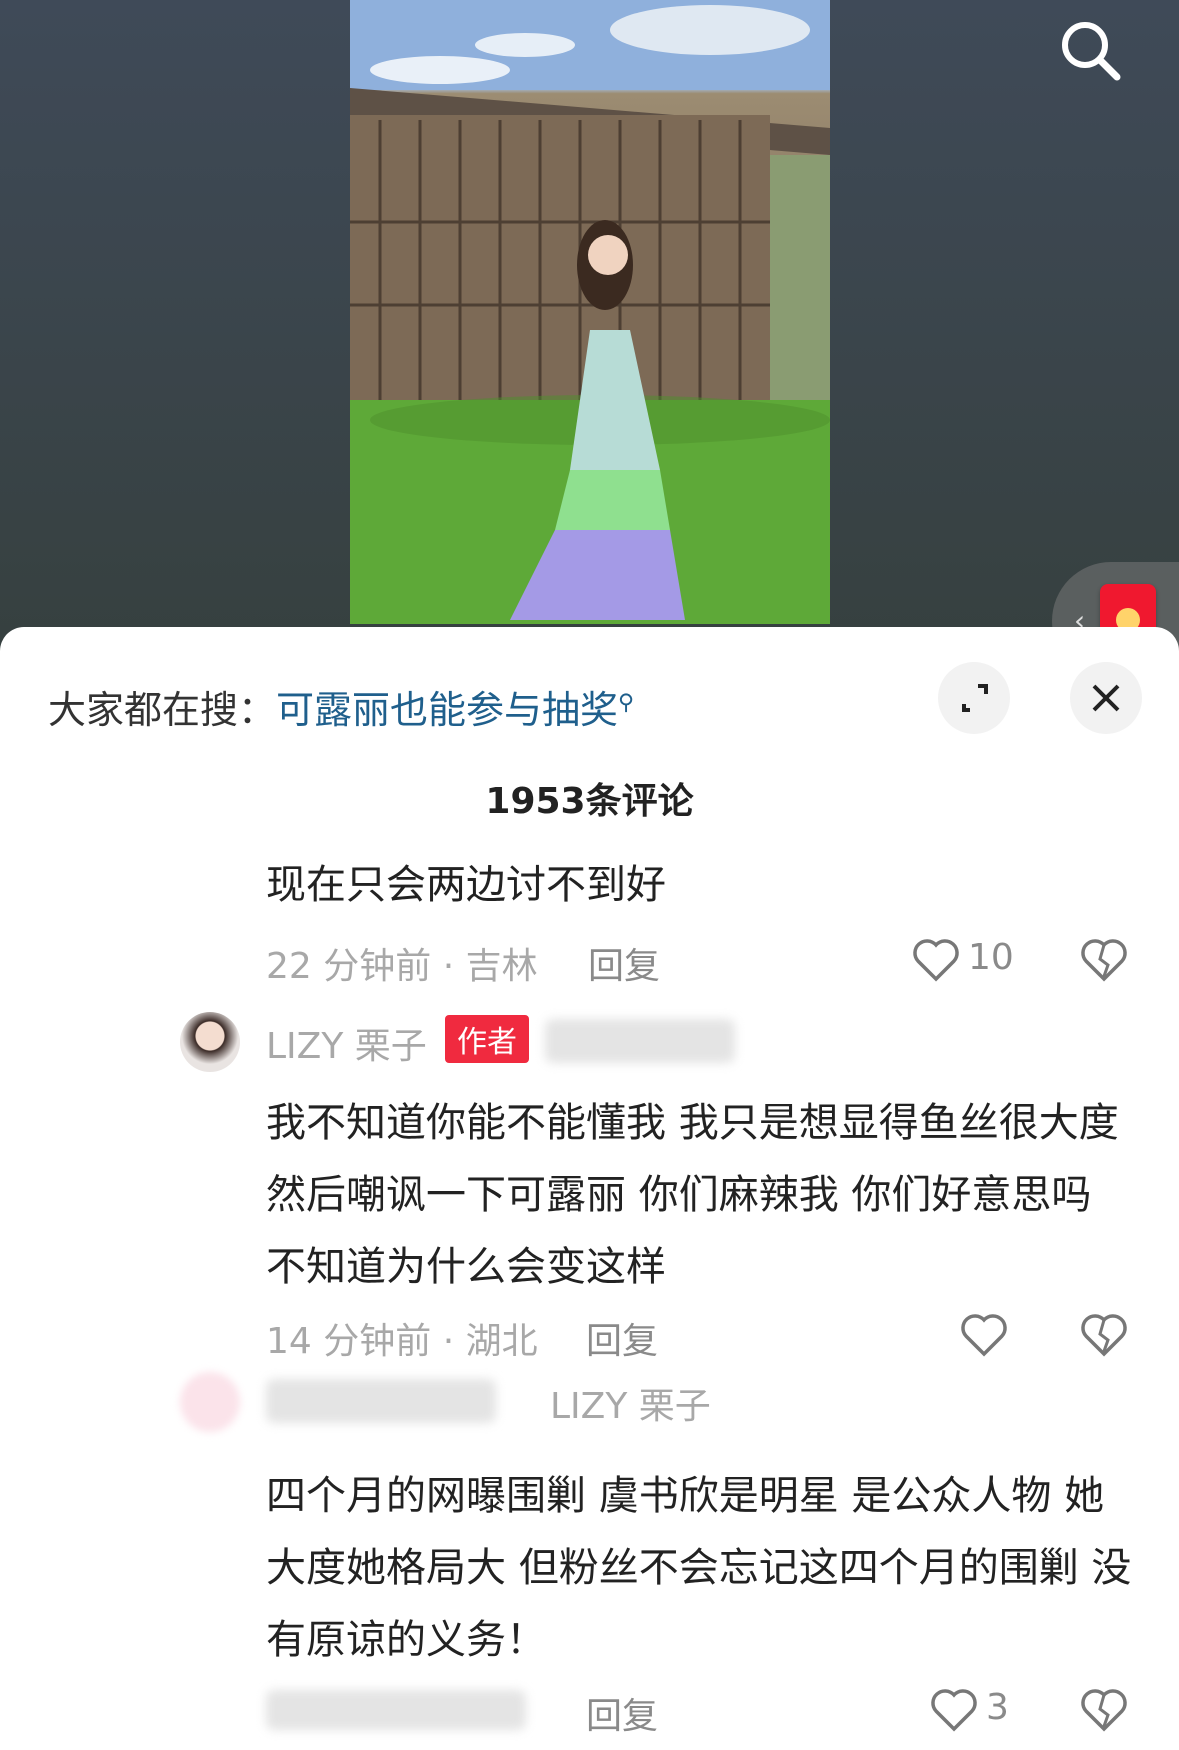 The image size is (1179, 1750). What do you see at coordinates (346, 1043) in the screenshot?
I see `comment-author: LIZY 栗子` at bounding box center [346, 1043].